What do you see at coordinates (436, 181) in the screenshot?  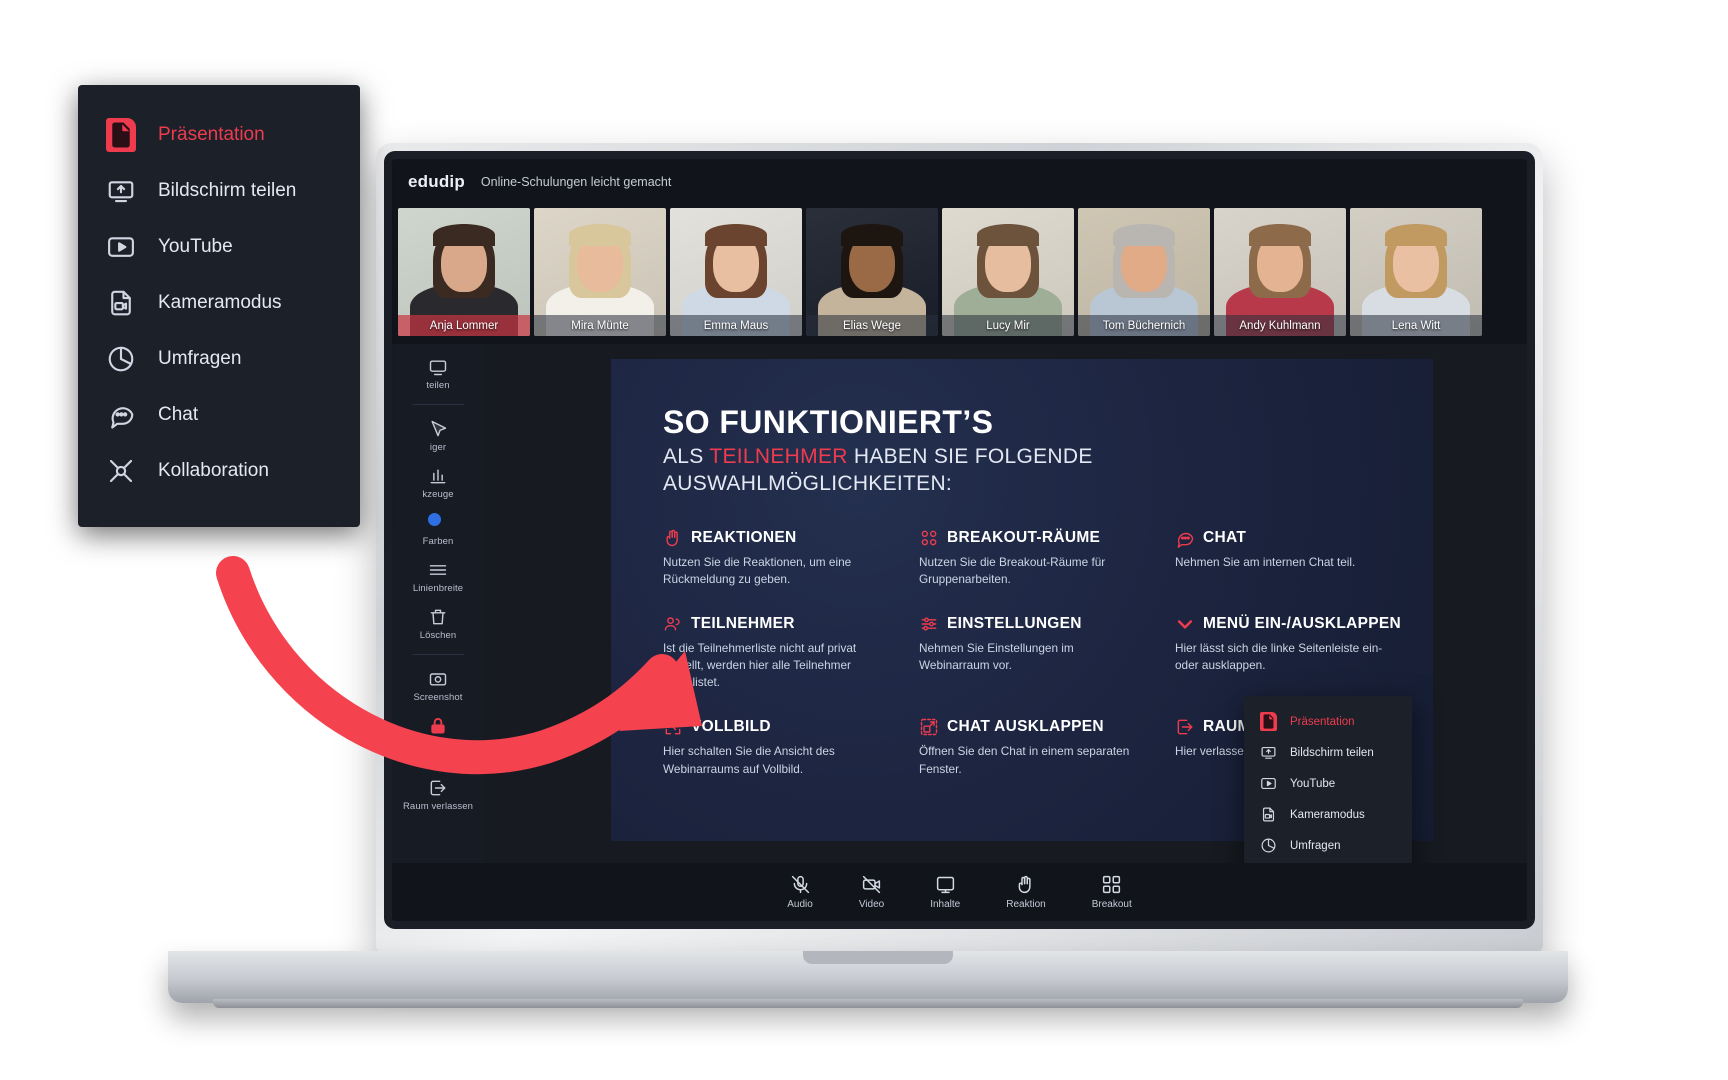 I see `app-brand: edudip` at bounding box center [436, 181].